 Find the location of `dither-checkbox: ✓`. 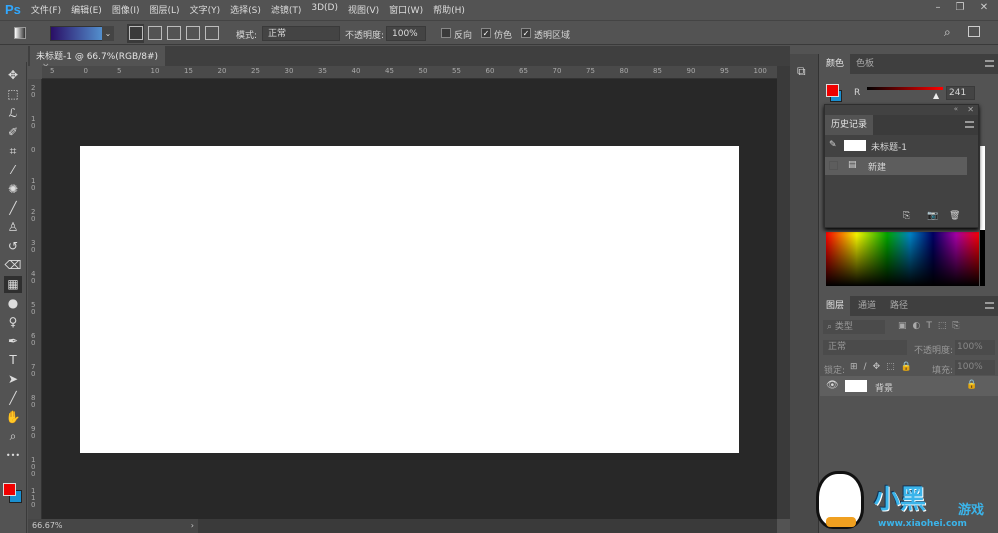

dither-checkbox: ✓ is located at coordinates (486, 33).